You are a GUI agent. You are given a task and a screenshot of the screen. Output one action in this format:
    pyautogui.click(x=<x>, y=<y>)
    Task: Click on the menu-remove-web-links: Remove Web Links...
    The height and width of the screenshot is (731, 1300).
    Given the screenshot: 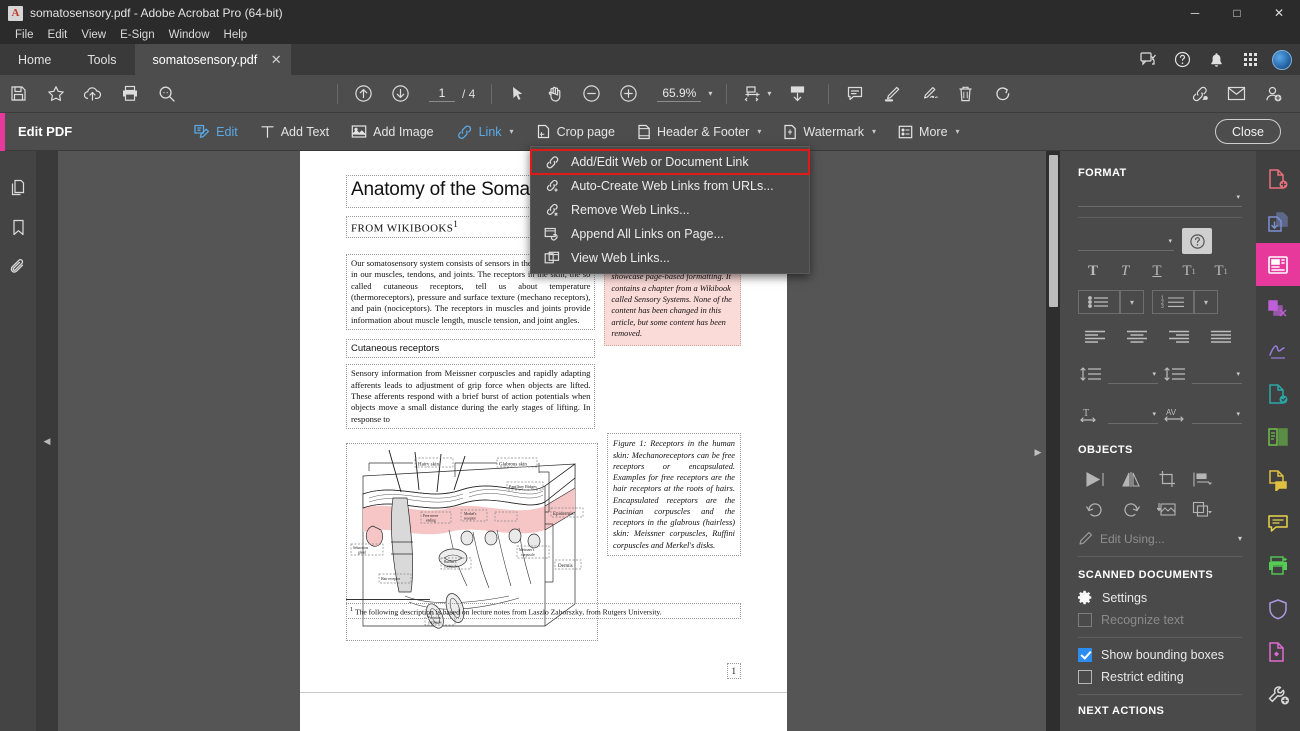 What is the action you would take?
    pyautogui.click(x=670, y=210)
    